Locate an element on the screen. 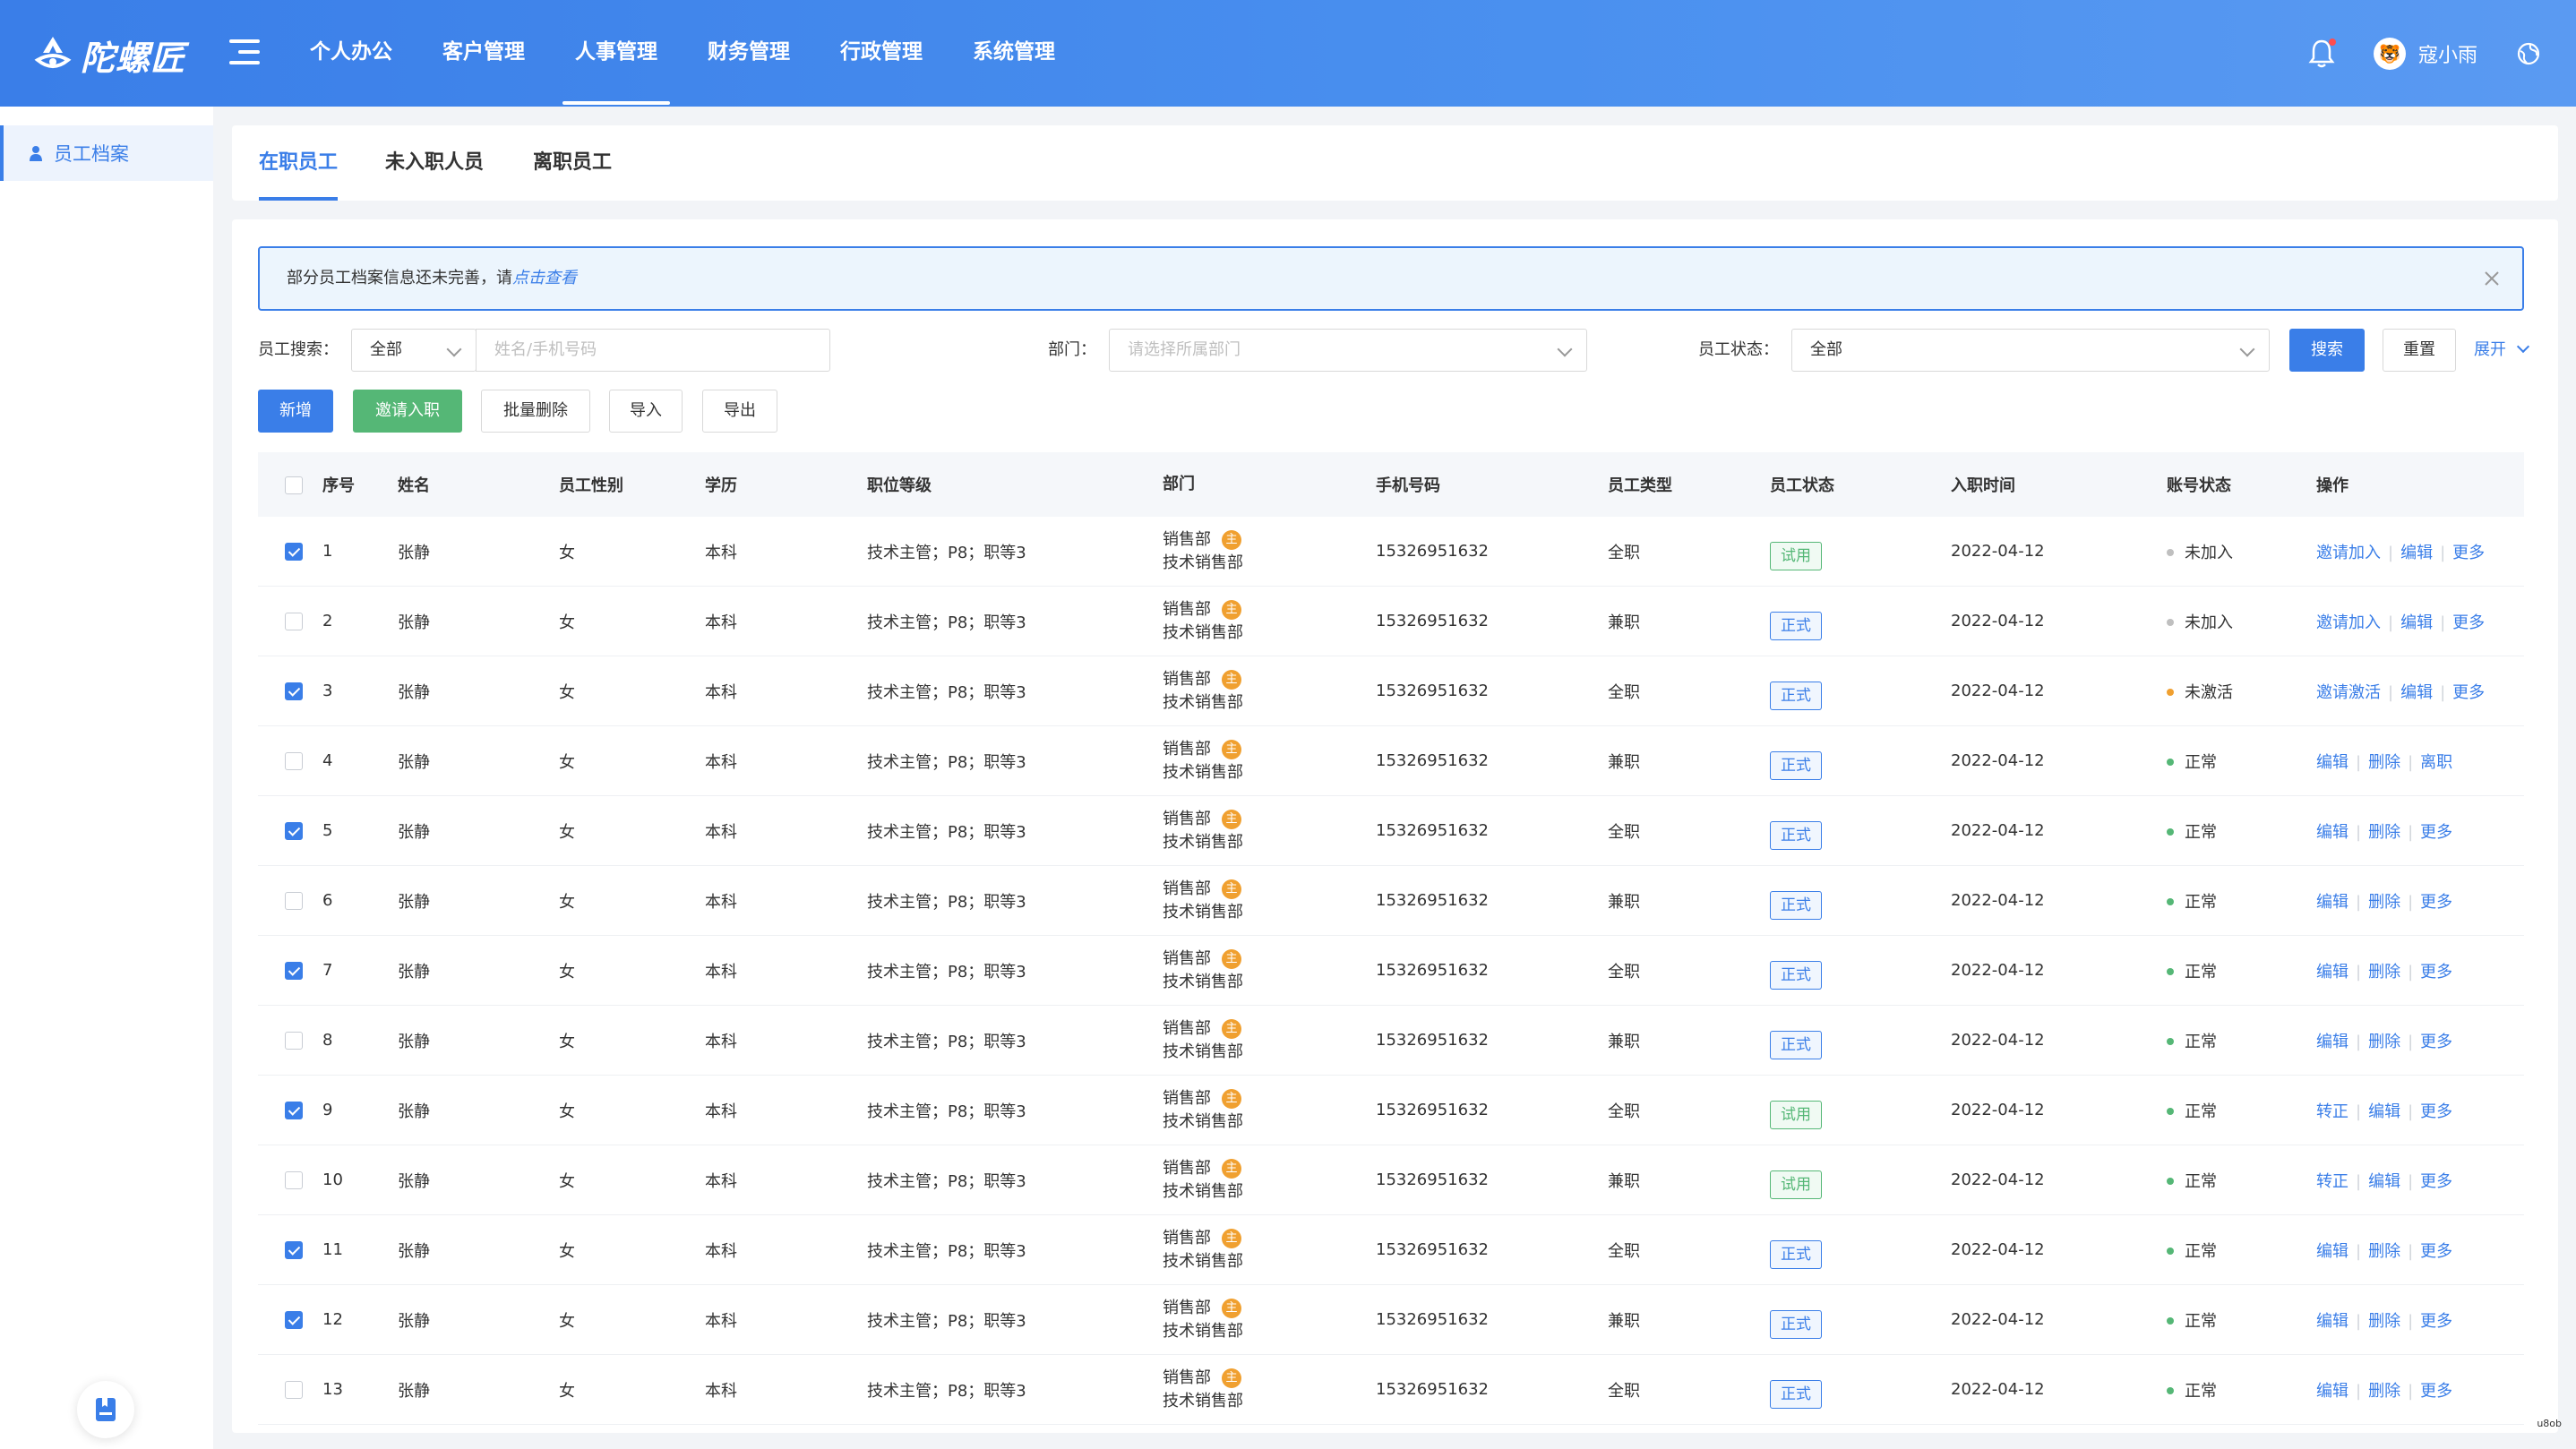  row-actions: 邀请加入 | 编辑 | 更多 is located at coordinates (2414, 552).